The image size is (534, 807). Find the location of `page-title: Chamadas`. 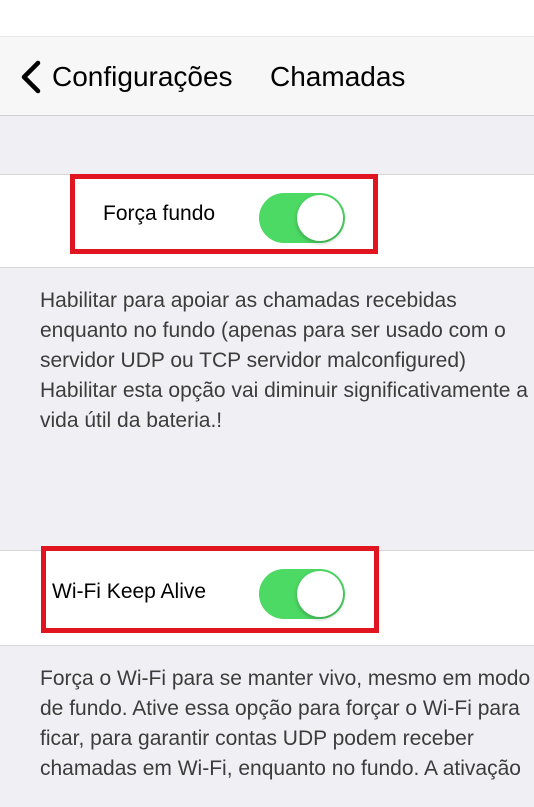

page-title: Chamadas is located at coordinates (338, 76).